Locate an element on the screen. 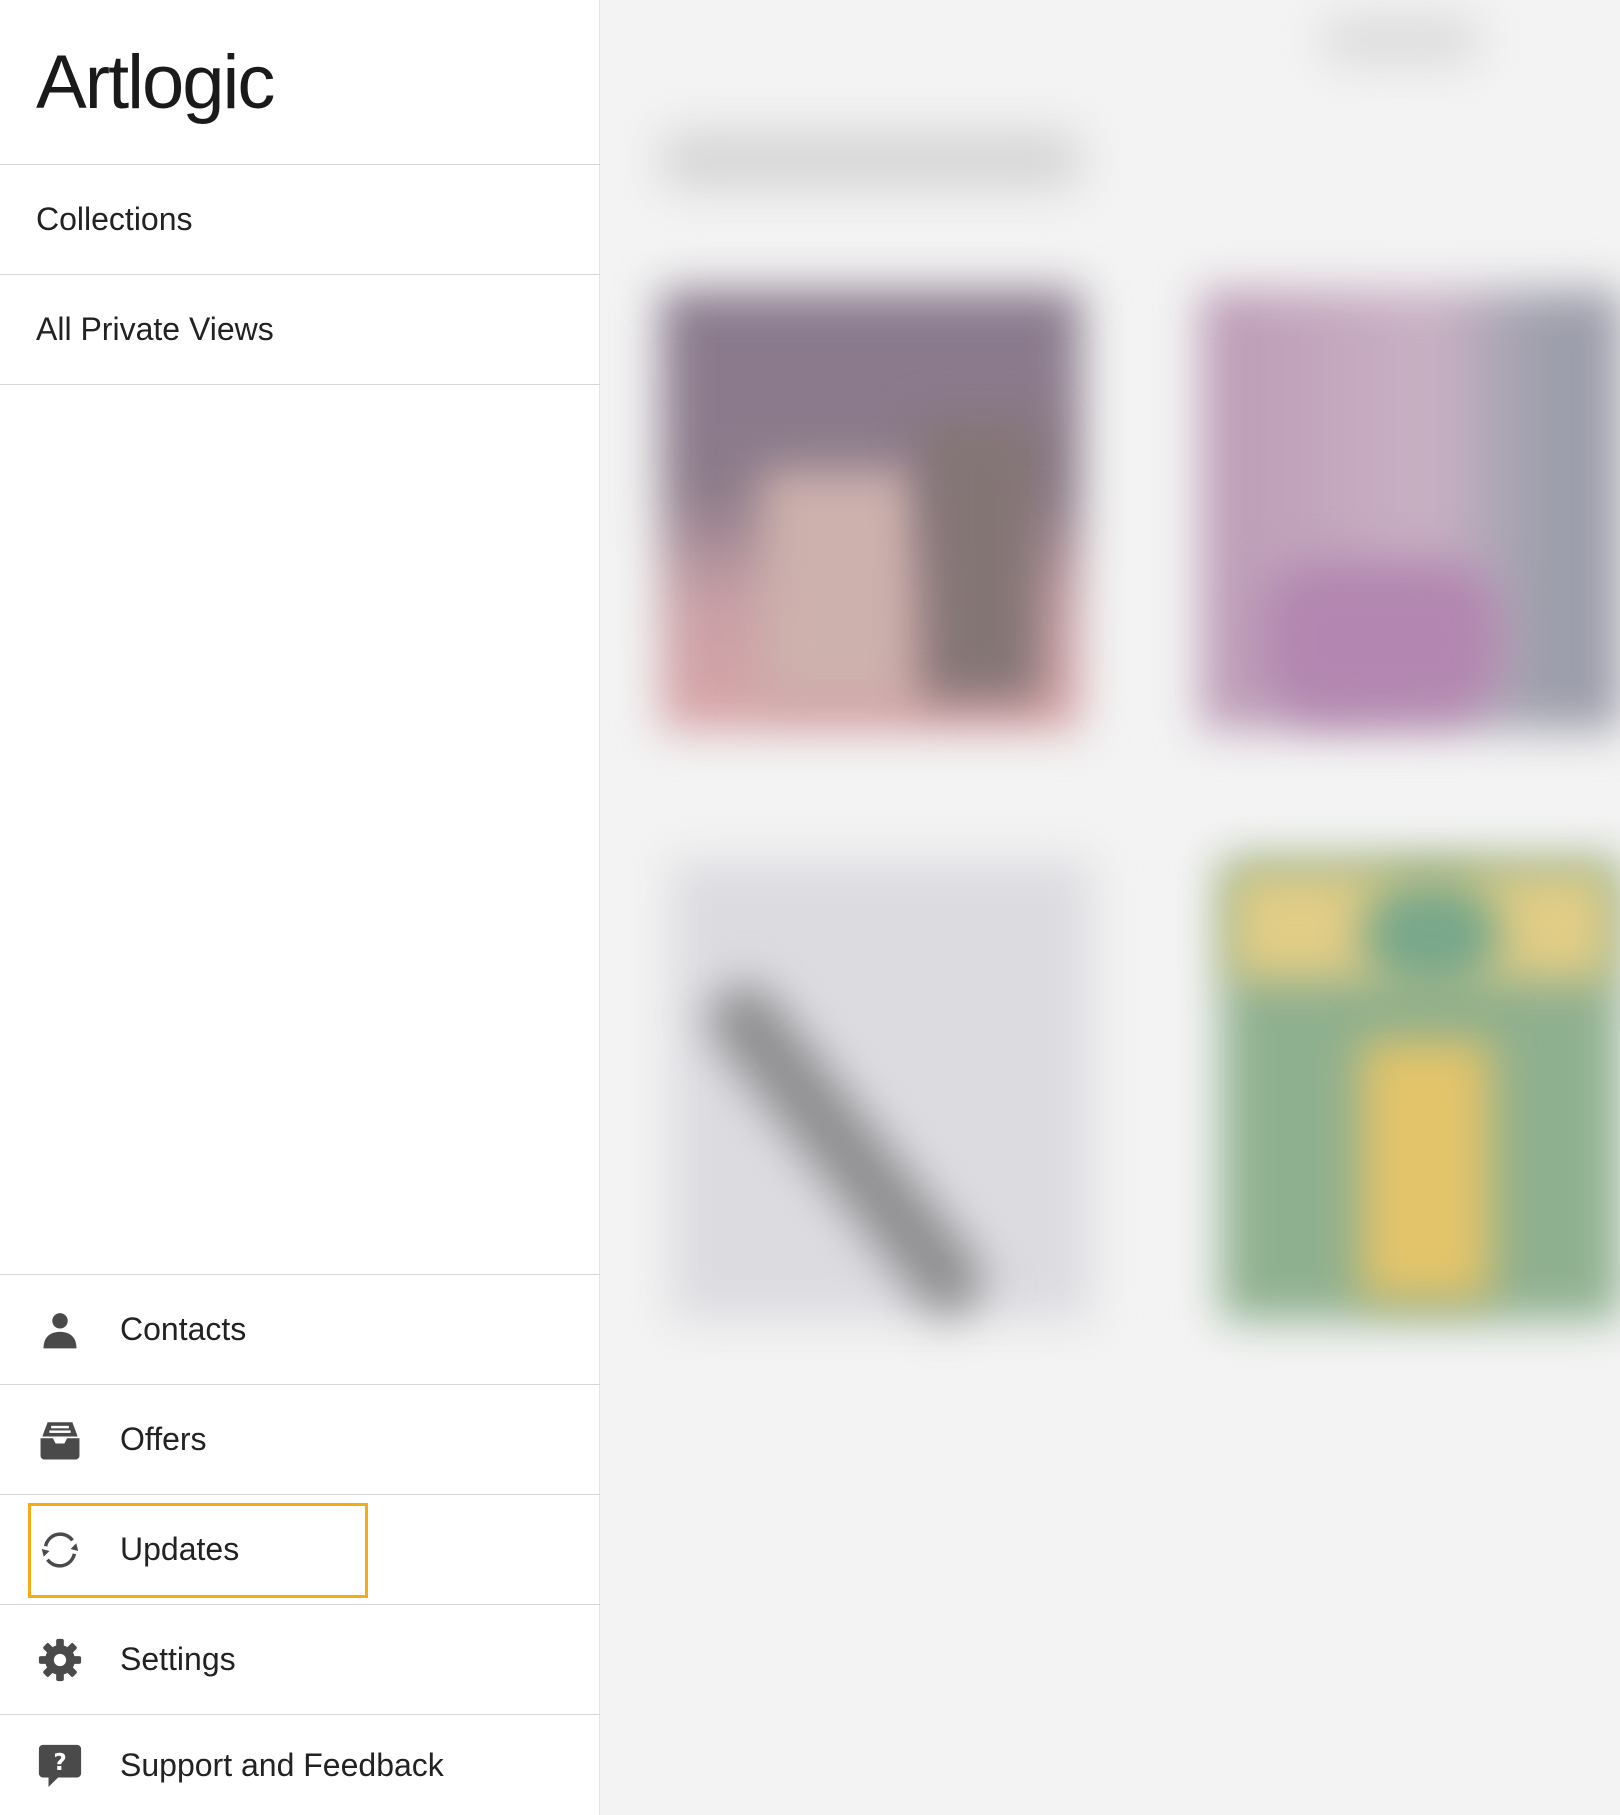  nav-item-label: All Private Views is located at coordinates (155, 329).